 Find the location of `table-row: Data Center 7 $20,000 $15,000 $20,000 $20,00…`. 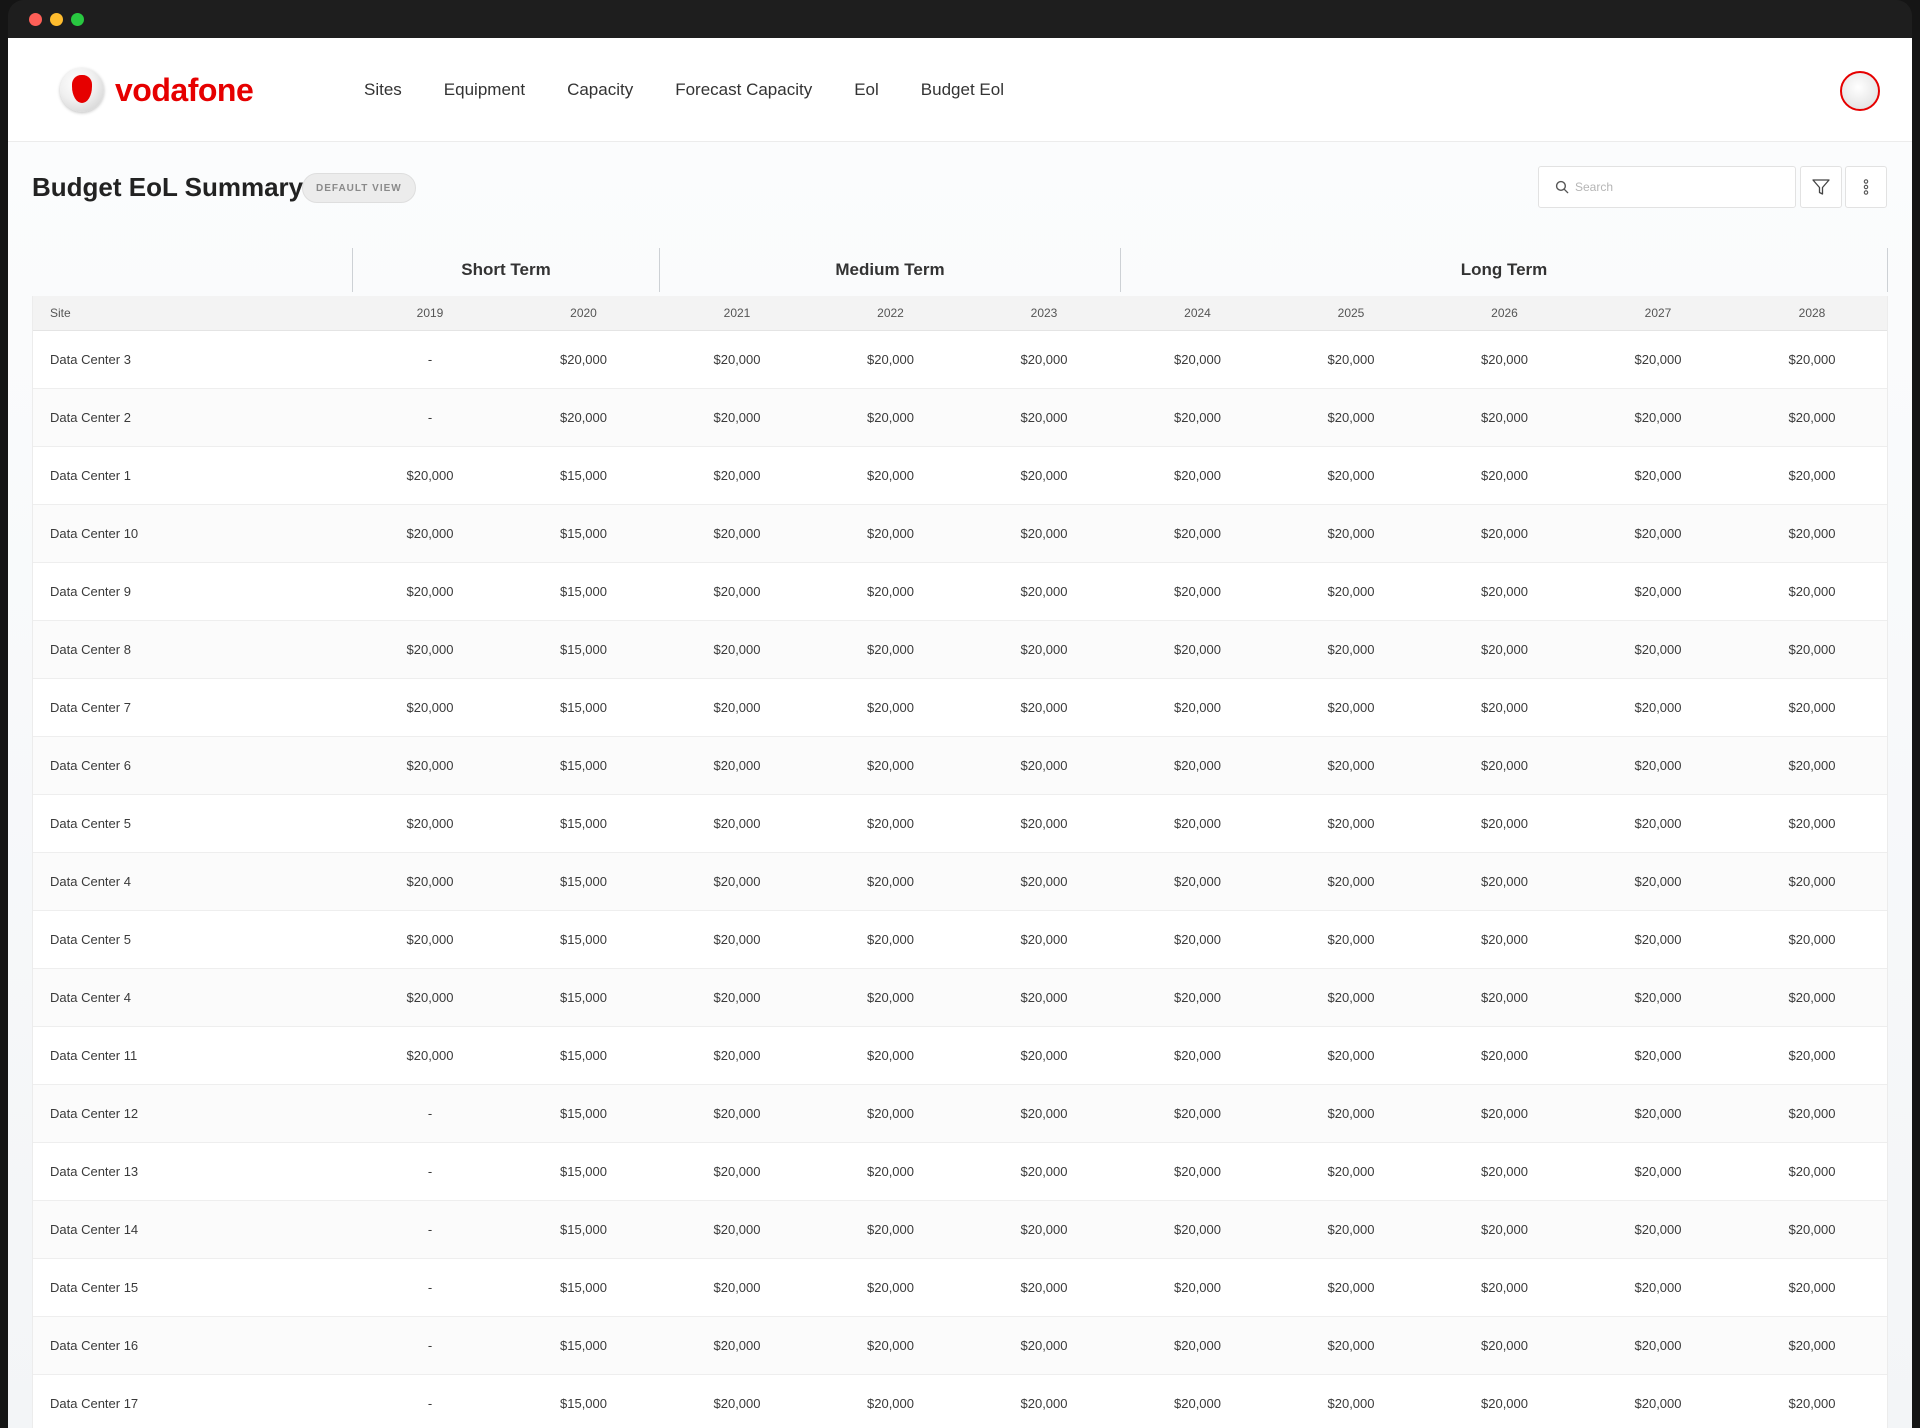

table-row: Data Center 7 $20,000 $15,000 $20,000 $20,00… is located at coordinates (960, 707).